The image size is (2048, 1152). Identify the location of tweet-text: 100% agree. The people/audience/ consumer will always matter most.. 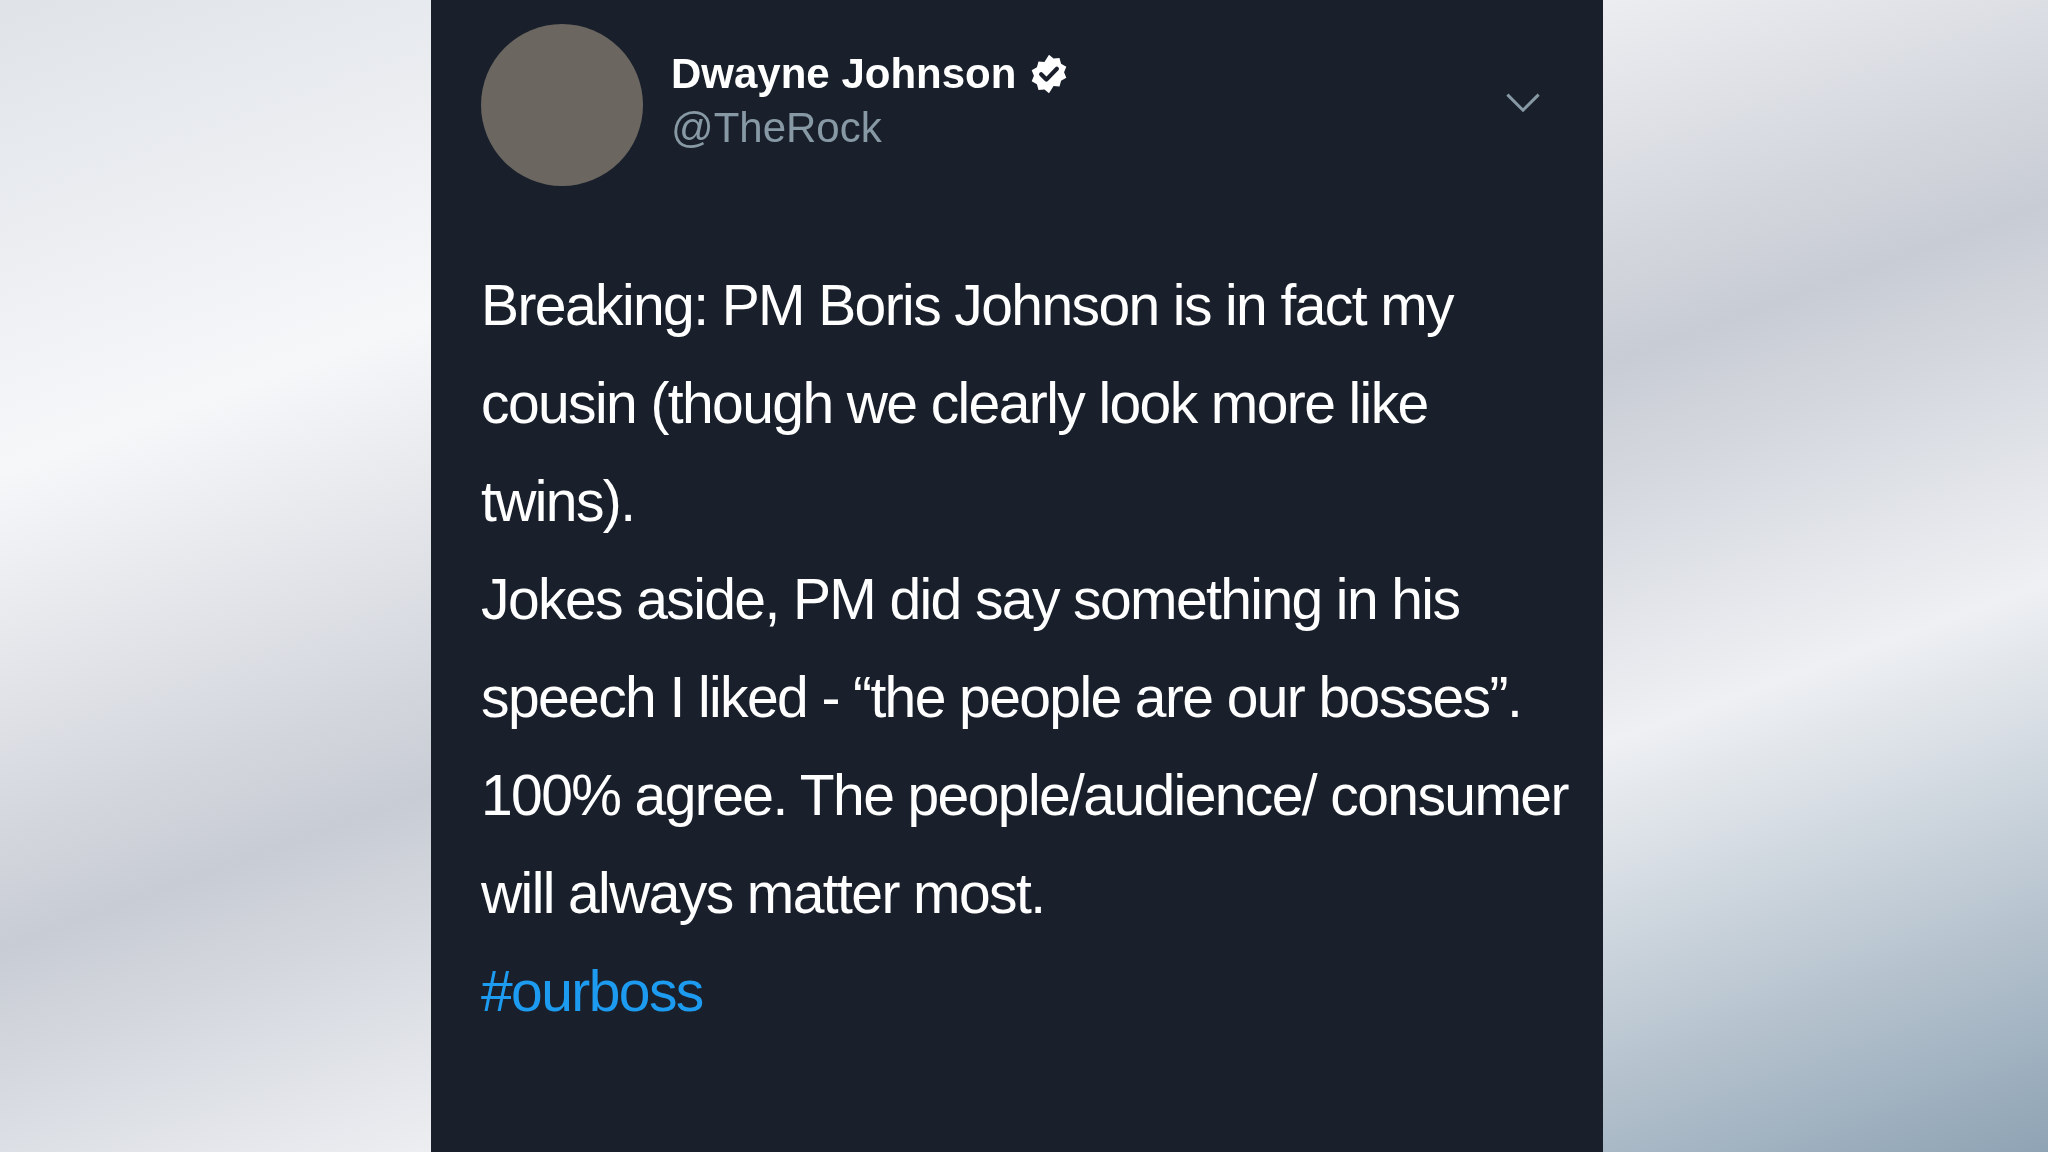
(1025, 844).